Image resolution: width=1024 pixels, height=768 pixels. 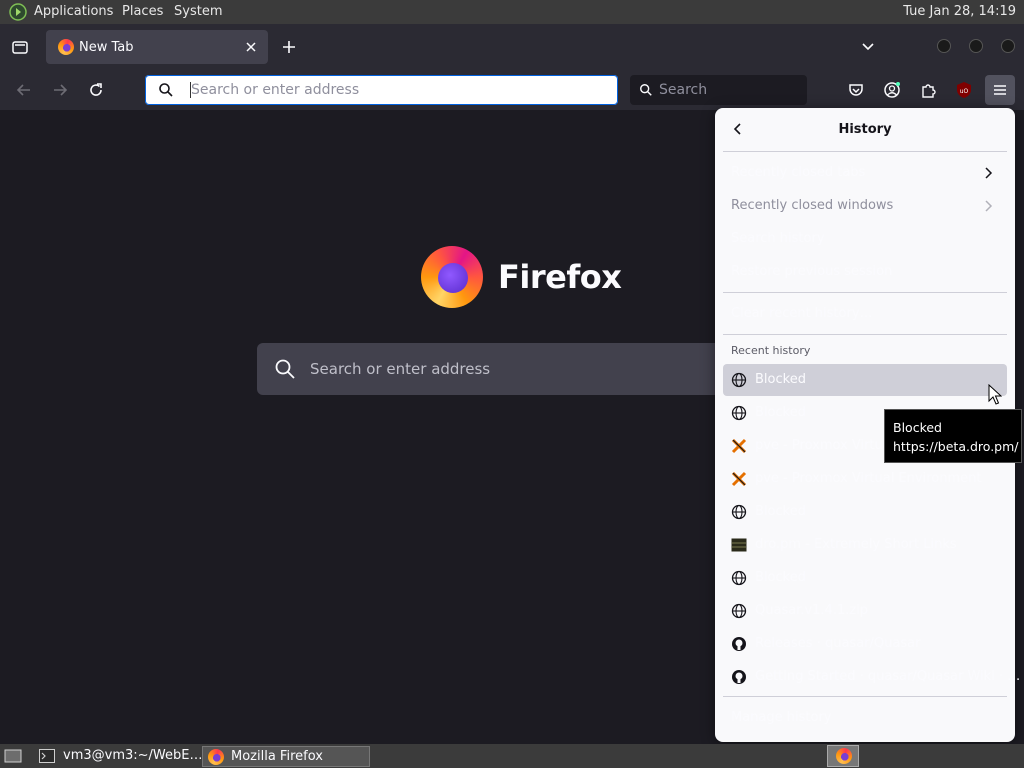 What do you see at coordinates (953, 436) in the screenshot?
I see `history-tooltip: Blocked https://beta.dro.pm/` at bounding box center [953, 436].